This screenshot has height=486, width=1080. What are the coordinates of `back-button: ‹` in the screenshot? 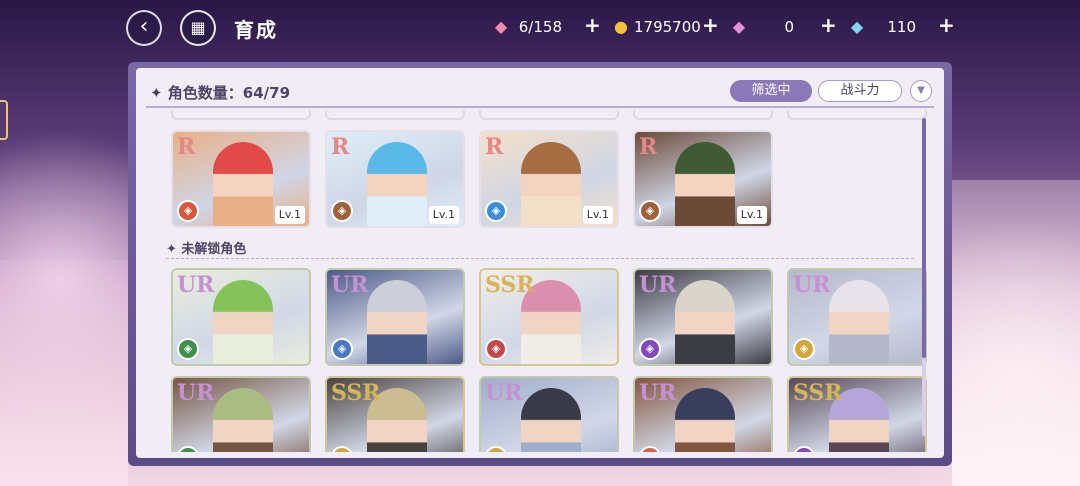 It's located at (144, 28).